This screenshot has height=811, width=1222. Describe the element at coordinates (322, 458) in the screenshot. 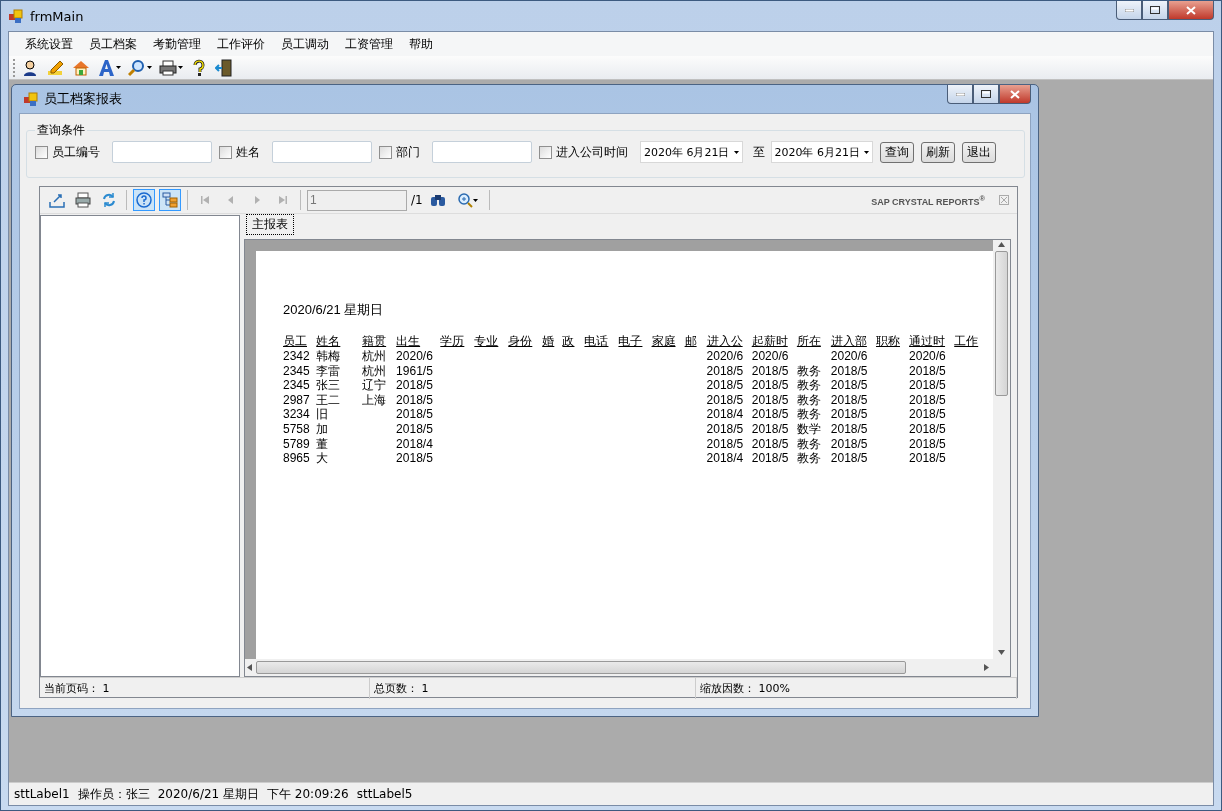

I see `table-cell: 大` at that location.